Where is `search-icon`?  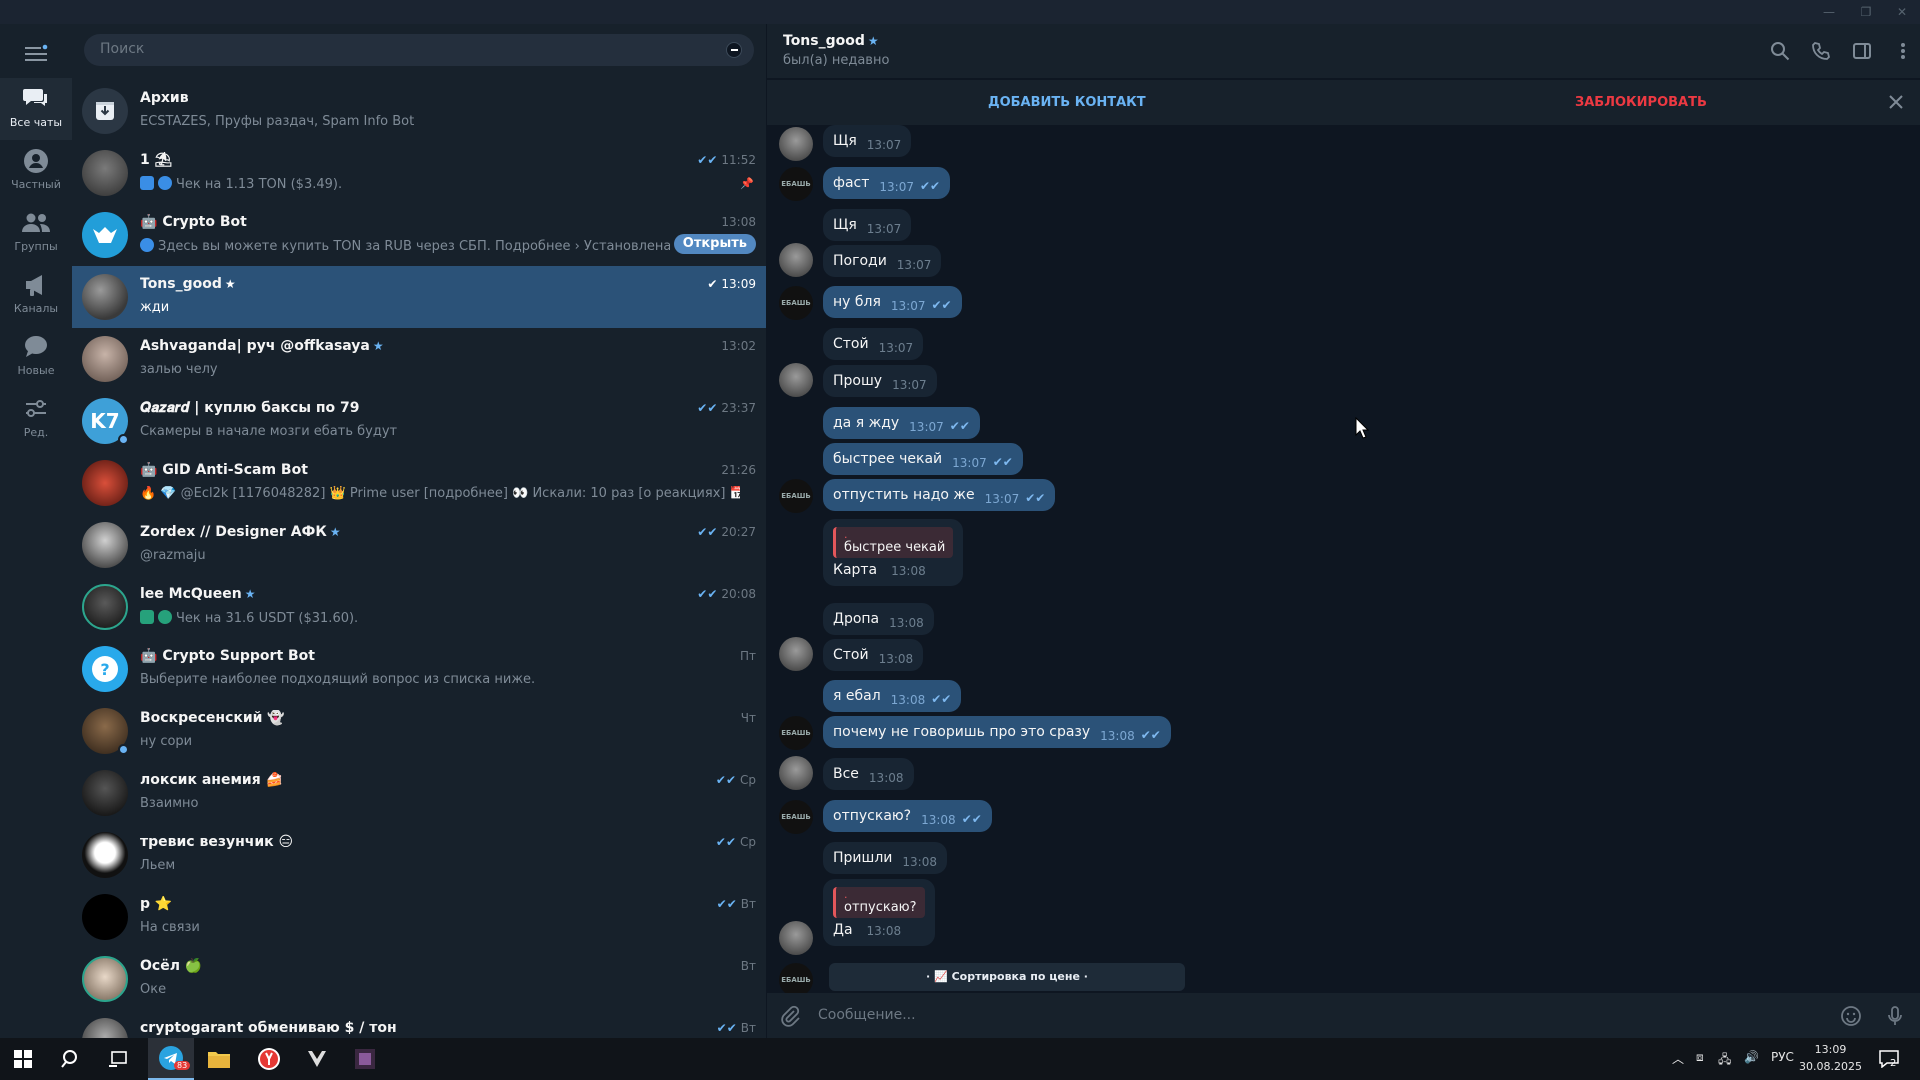 search-icon is located at coordinates (1780, 51).